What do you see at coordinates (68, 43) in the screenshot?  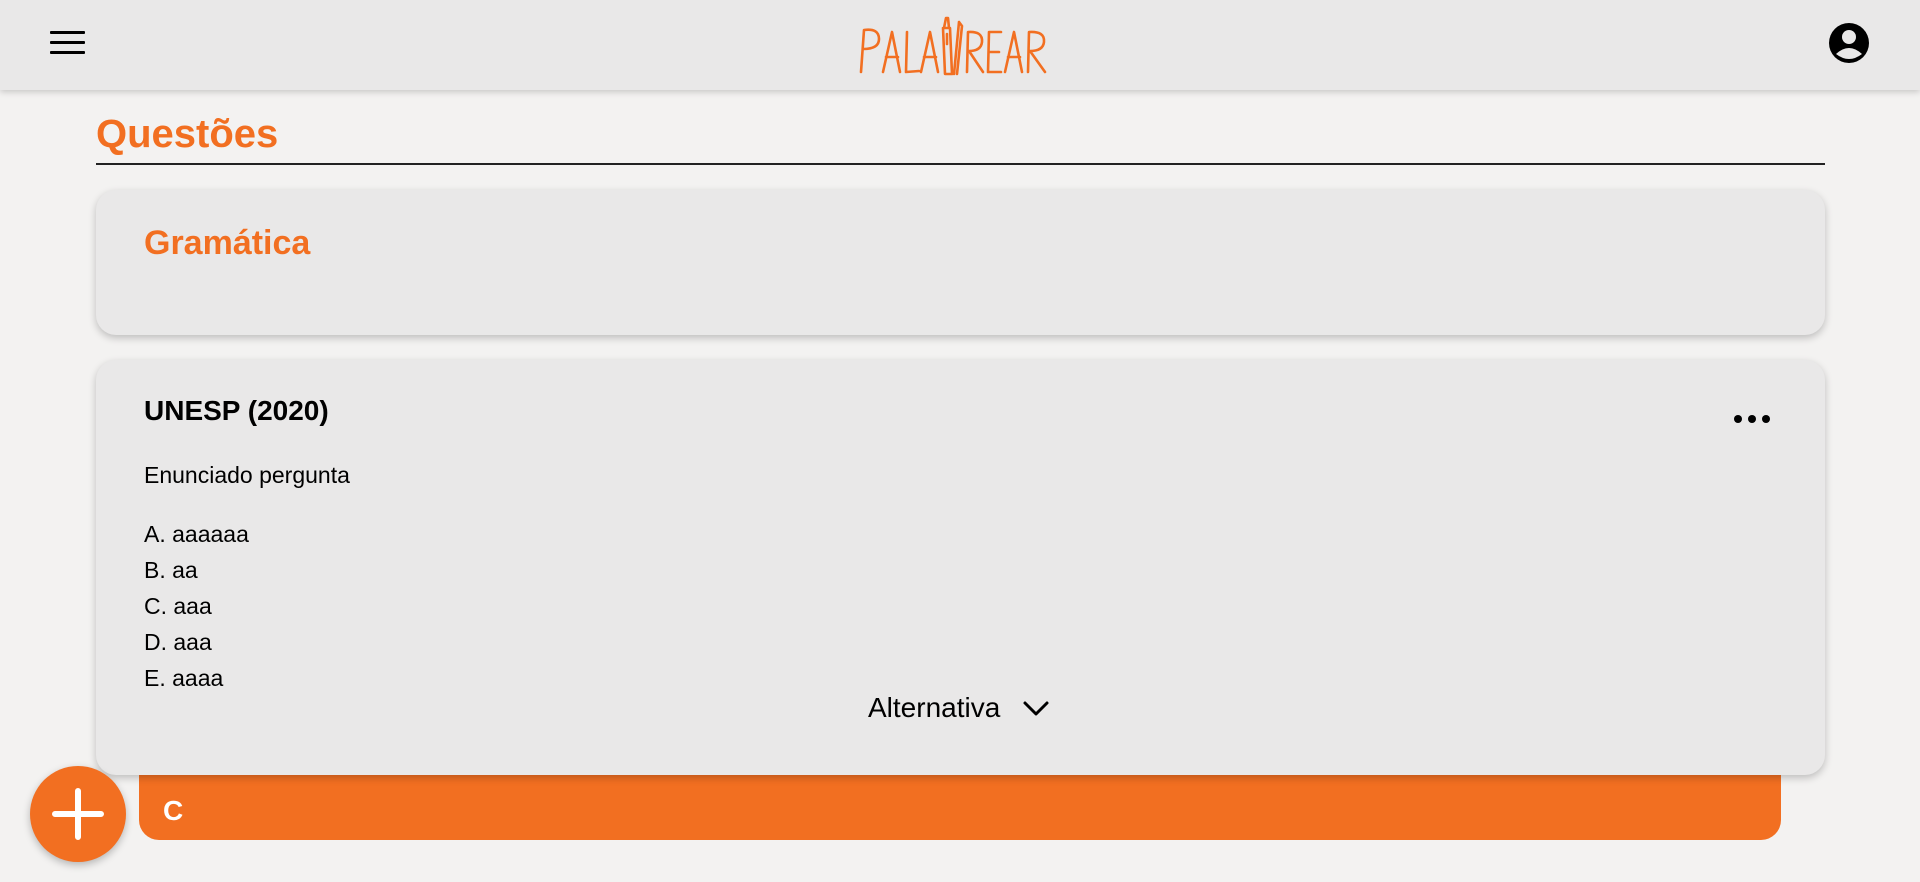 I see `hamburger-menu-icon` at bounding box center [68, 43].